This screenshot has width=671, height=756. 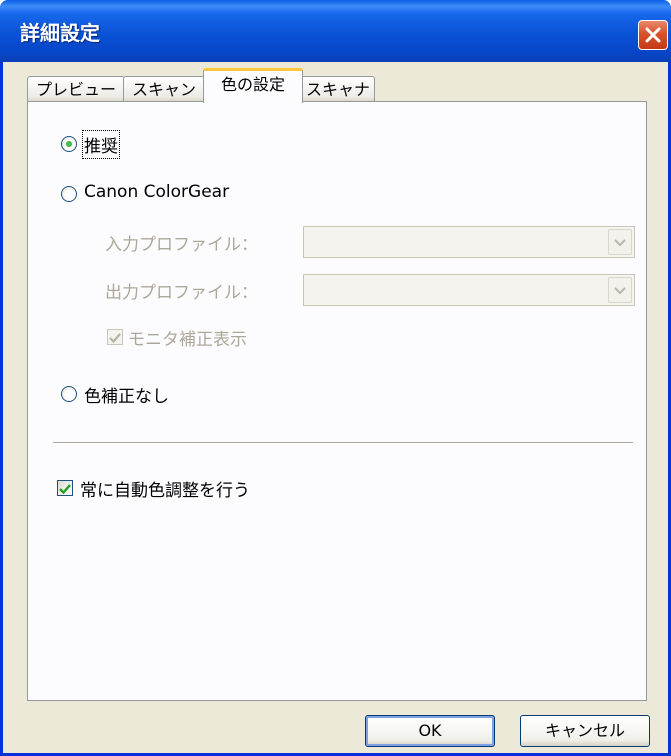 What do you see at coordinates (469, 242) in the screenshot?
I see `input-profile-dropdown` at bounding box center [469, 242].